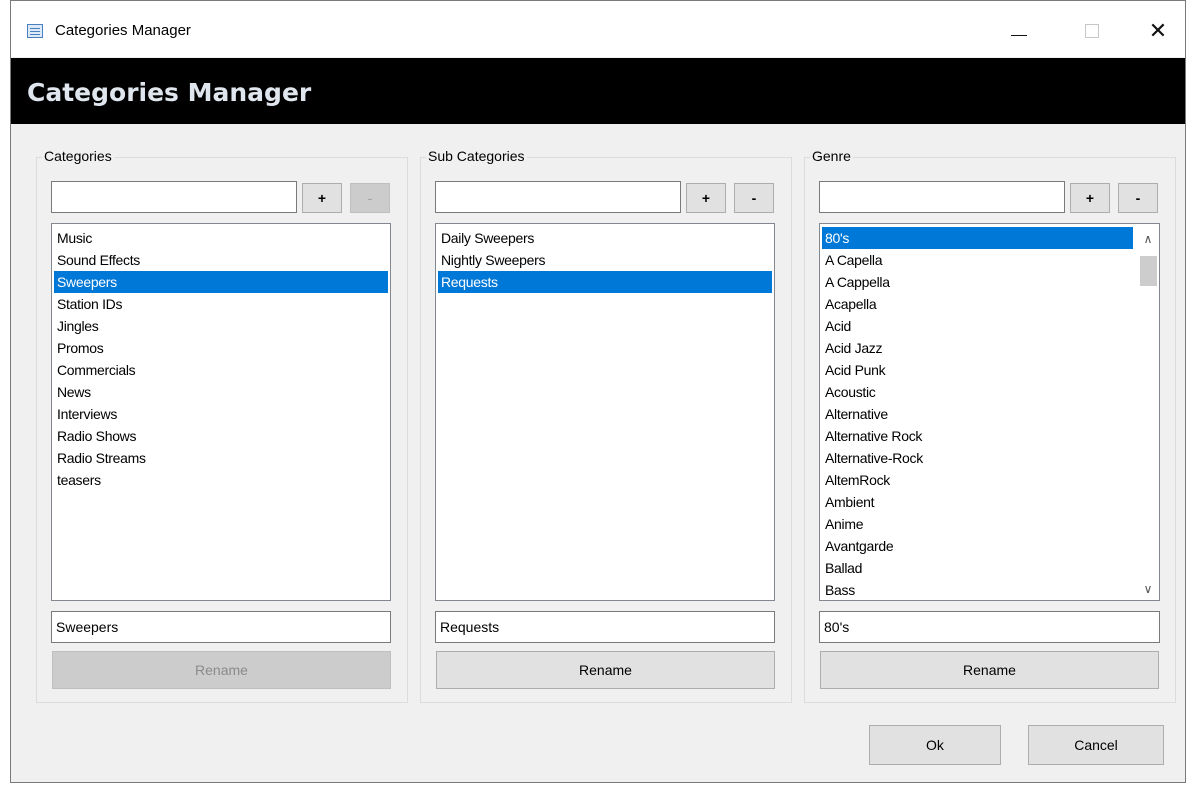 The width and height of the screenshot is (1192, 787). Describe the element at coordinates (605, 670) in the screenshot. I see `subcategories-rename-button: Rename` at that location.